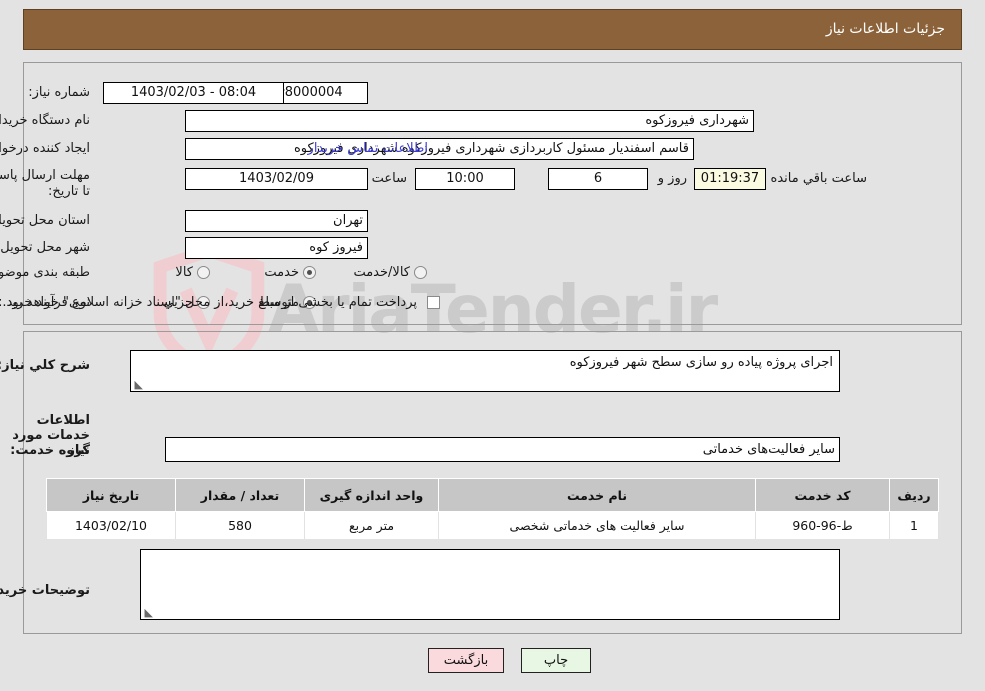 The image size is (985, 691). I want to click on deadline-hour-label: ساعت, so click(389, 178).